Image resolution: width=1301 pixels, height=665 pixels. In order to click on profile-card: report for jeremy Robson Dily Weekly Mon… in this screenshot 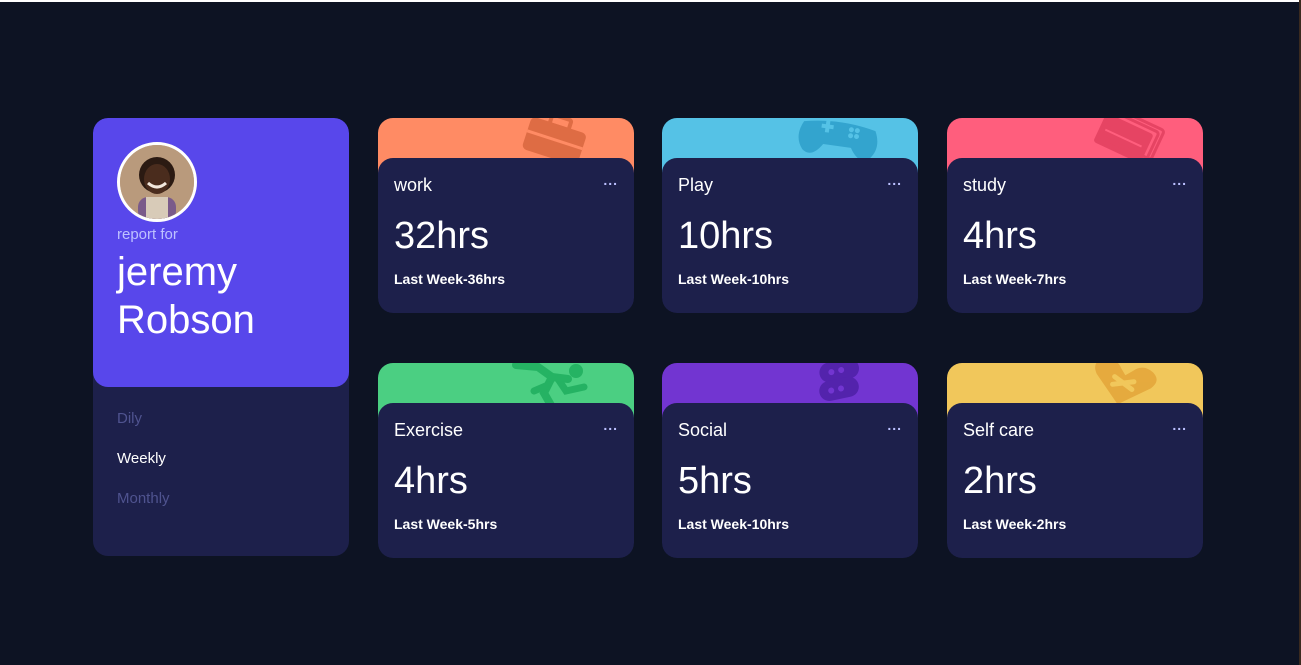, I will do `click(221, 337)`.